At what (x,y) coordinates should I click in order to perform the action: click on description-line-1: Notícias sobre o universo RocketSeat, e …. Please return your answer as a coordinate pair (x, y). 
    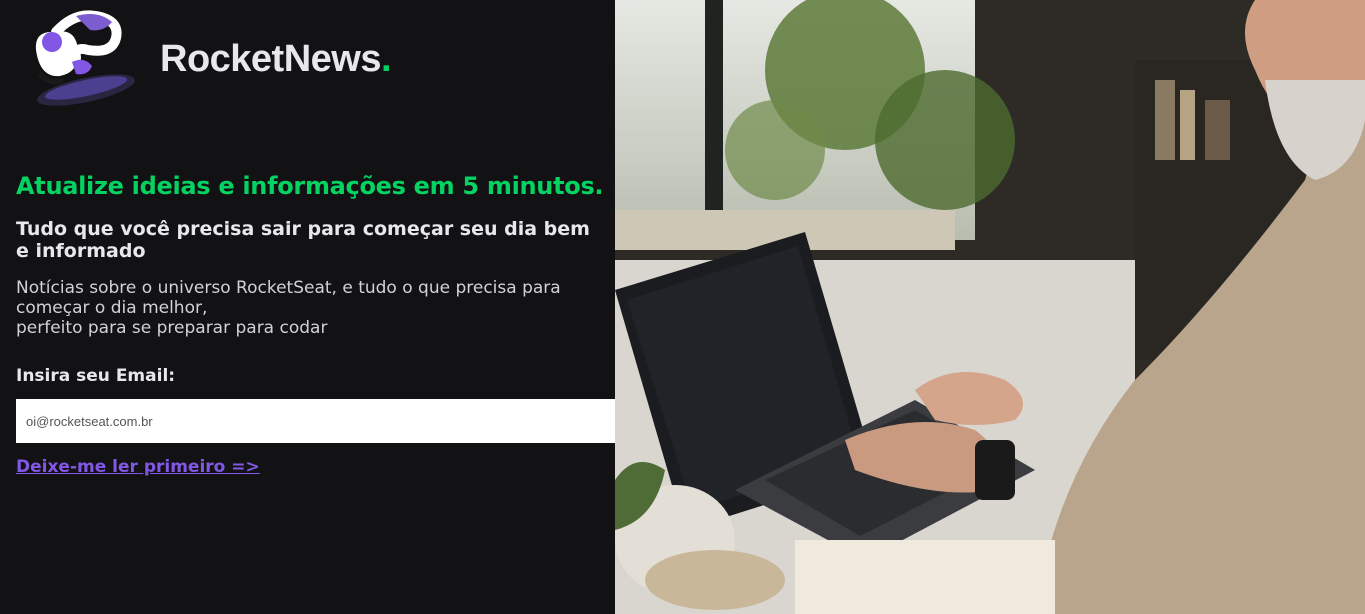
    Looking at the image, I should click on (288, 298).